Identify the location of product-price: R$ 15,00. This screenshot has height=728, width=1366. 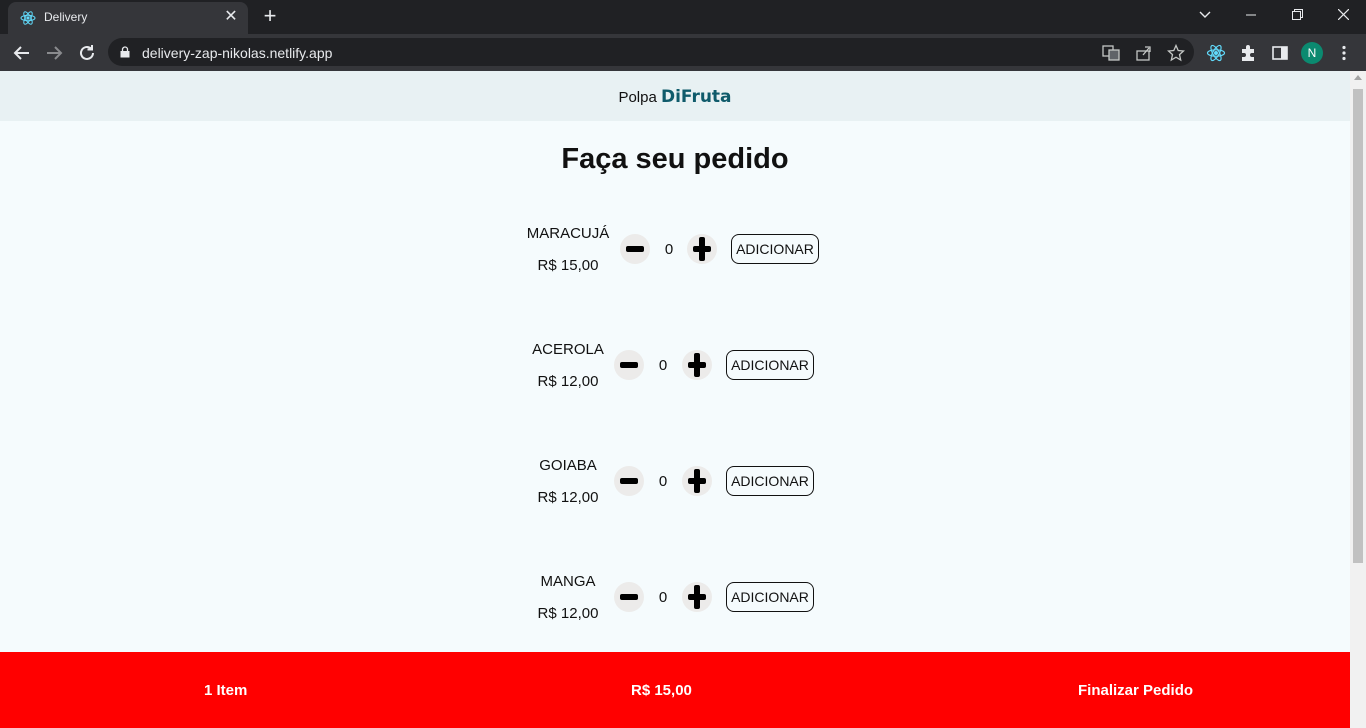
(568, 265).